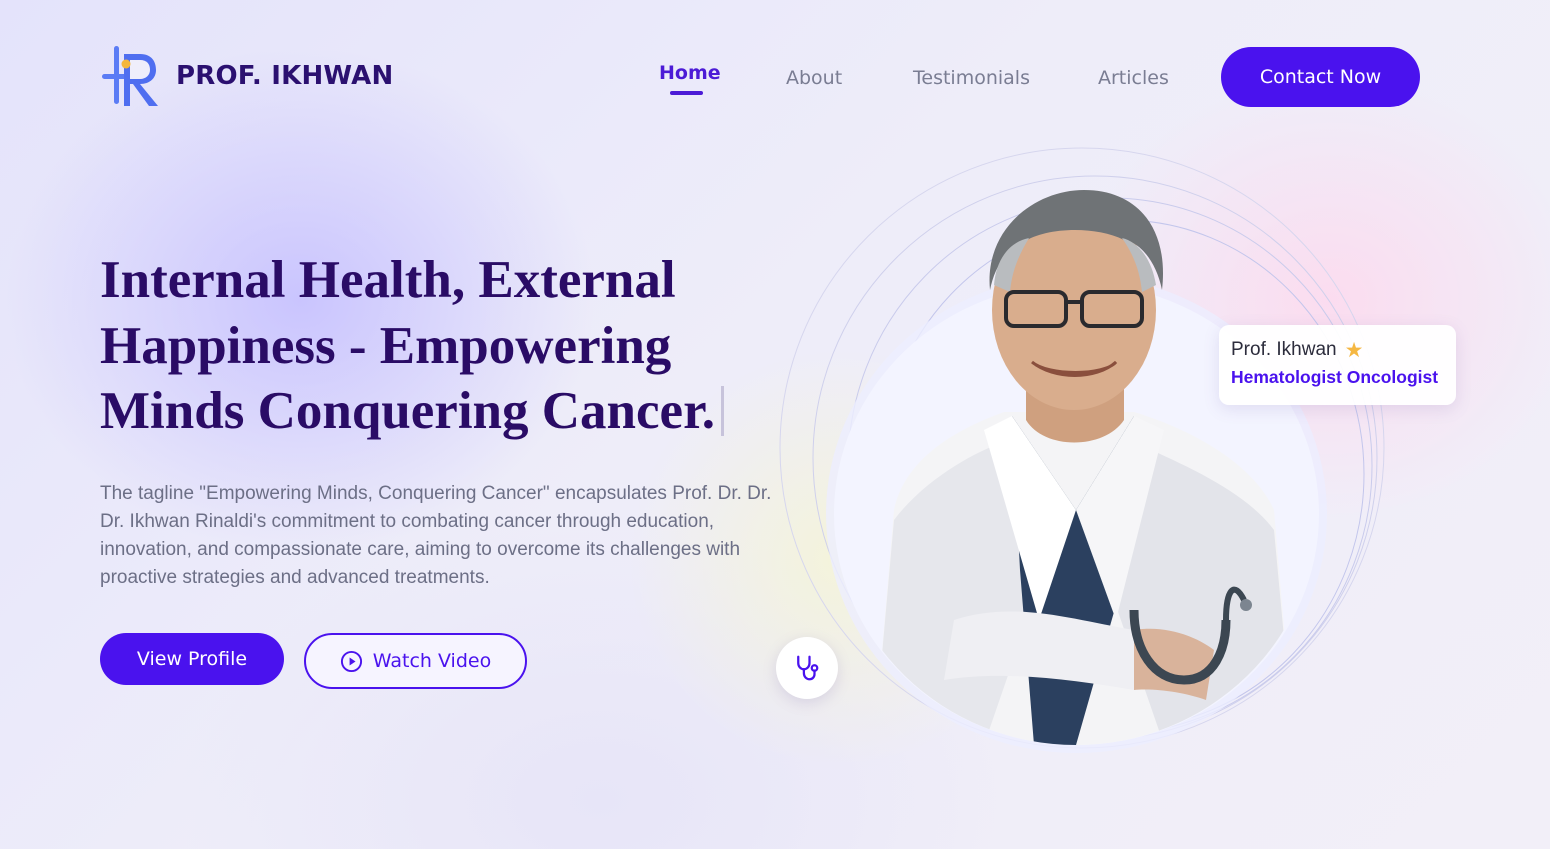 This screenshot has width=1550, height=849. I want to click on brand-name: PROF. IKHWAN, so click(285, 76).